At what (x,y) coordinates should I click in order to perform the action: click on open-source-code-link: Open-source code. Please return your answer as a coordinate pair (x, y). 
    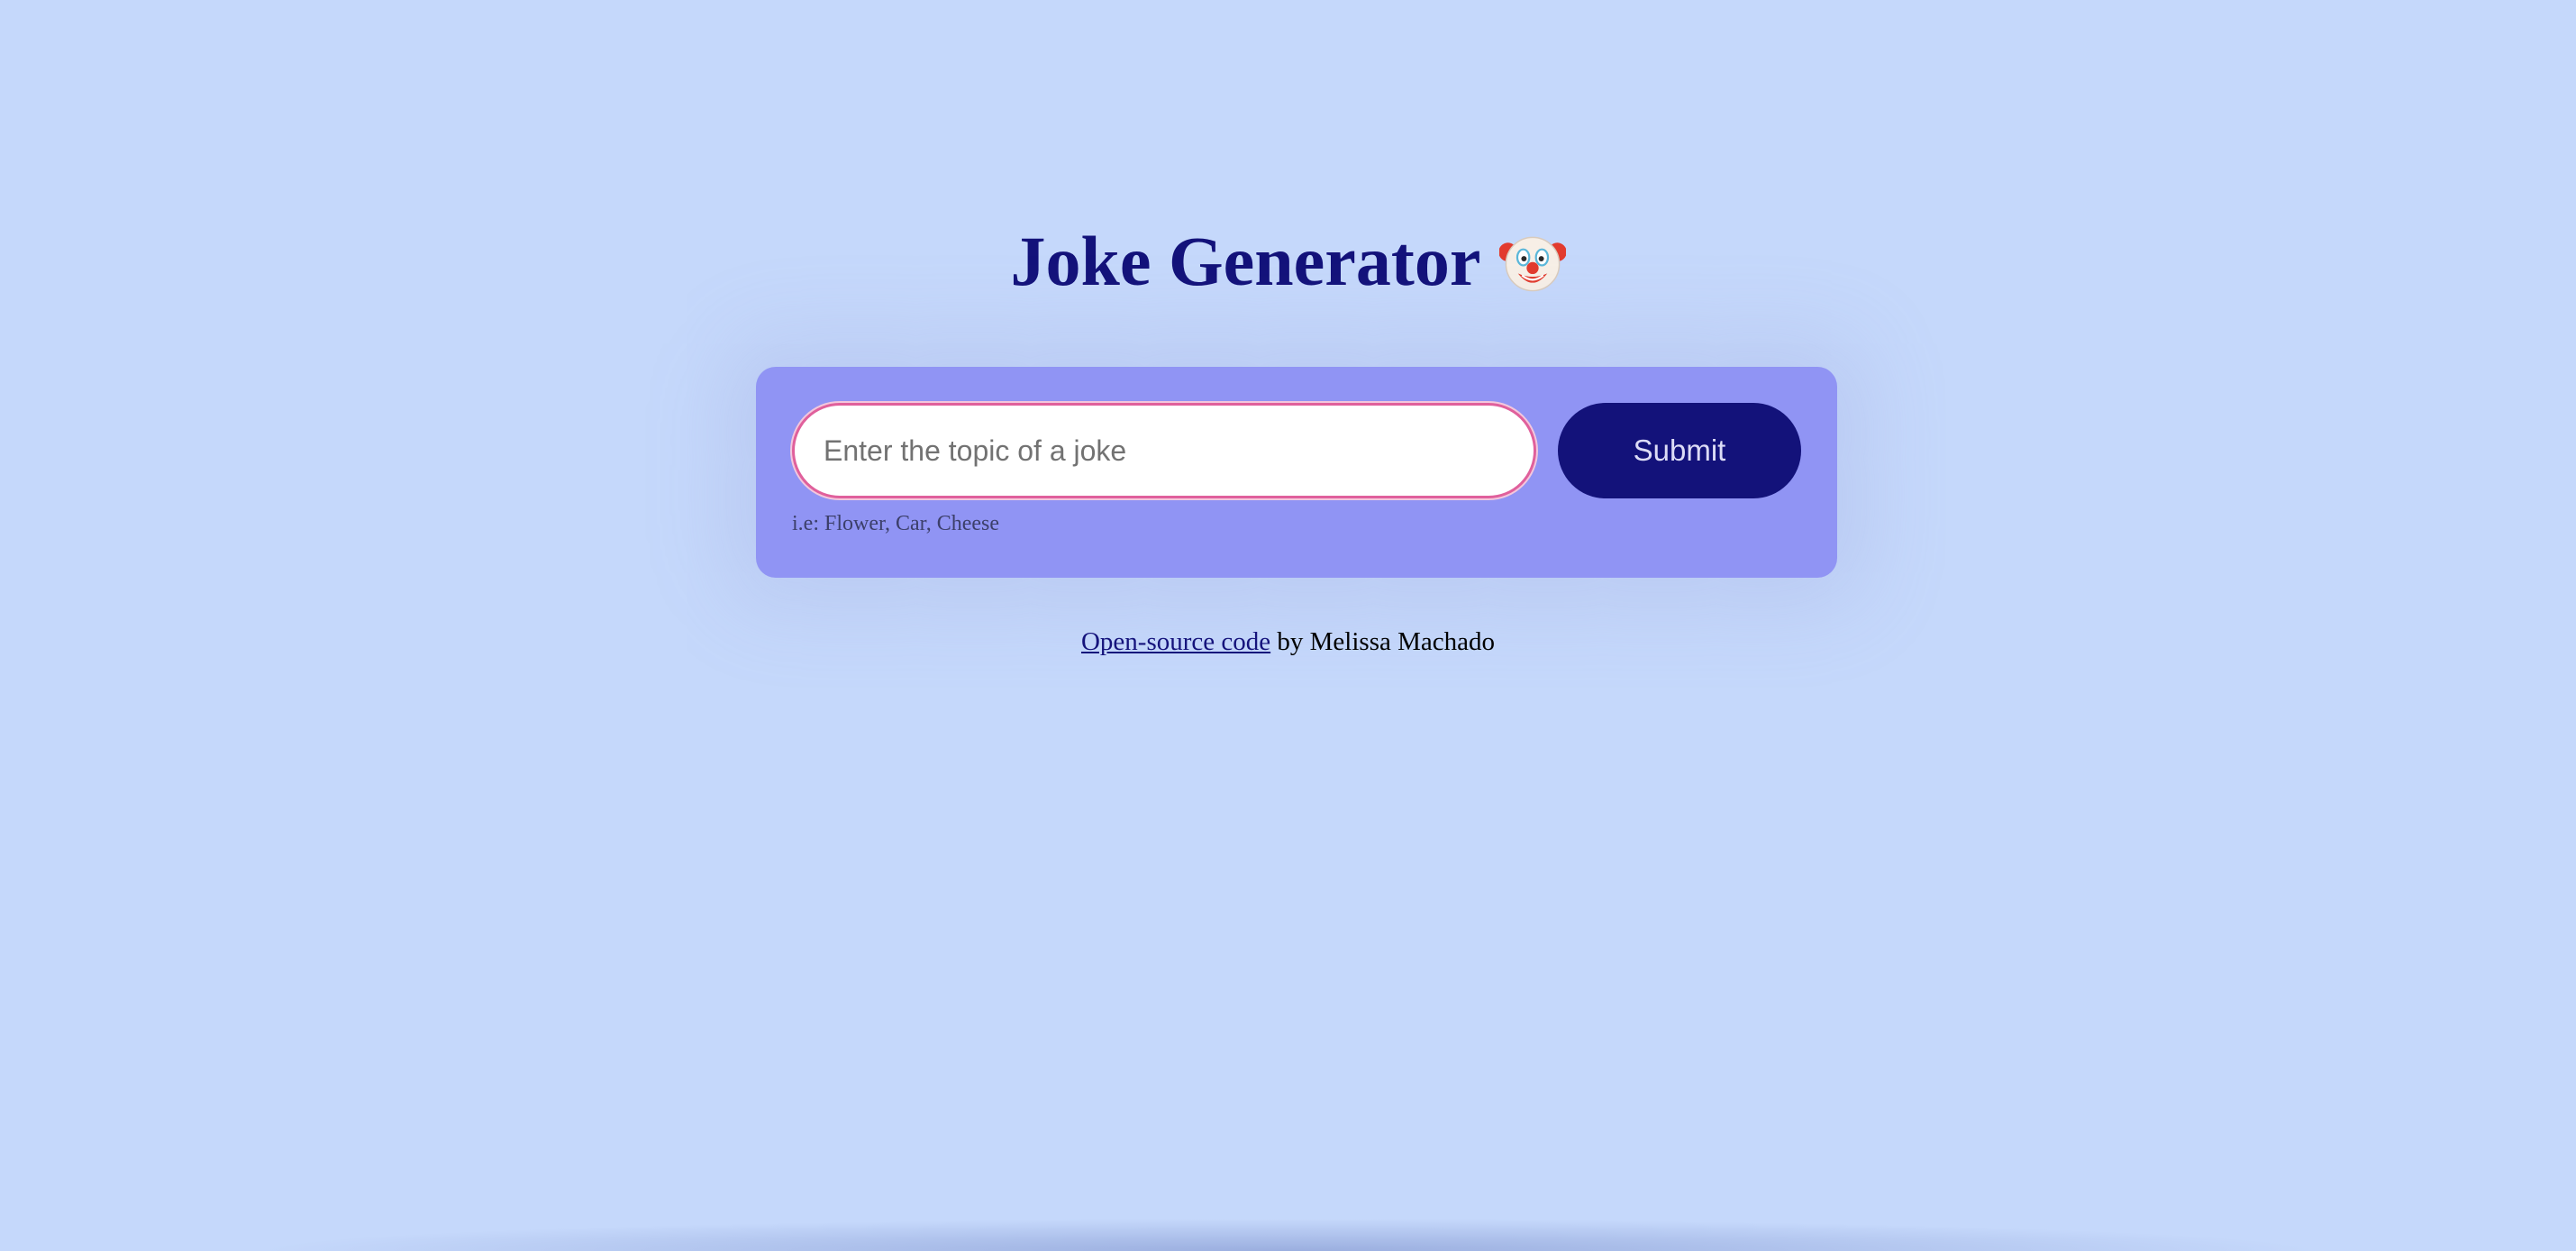
    Looking at the image, I should click on (1175, 641).